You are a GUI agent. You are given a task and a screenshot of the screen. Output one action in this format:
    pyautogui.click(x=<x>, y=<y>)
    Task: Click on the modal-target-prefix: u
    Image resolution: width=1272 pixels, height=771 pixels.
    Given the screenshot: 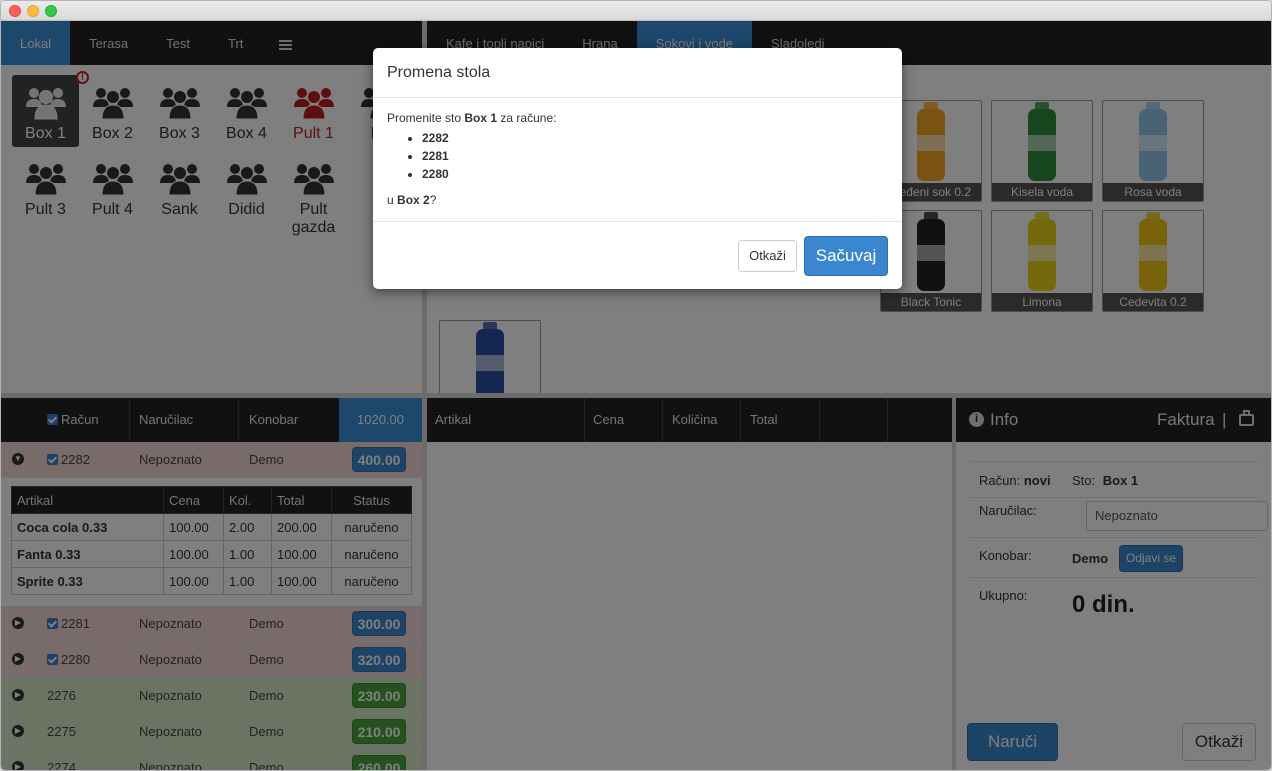 What is the action you would take?
    pyautogui.click(x=390, y=200)
    